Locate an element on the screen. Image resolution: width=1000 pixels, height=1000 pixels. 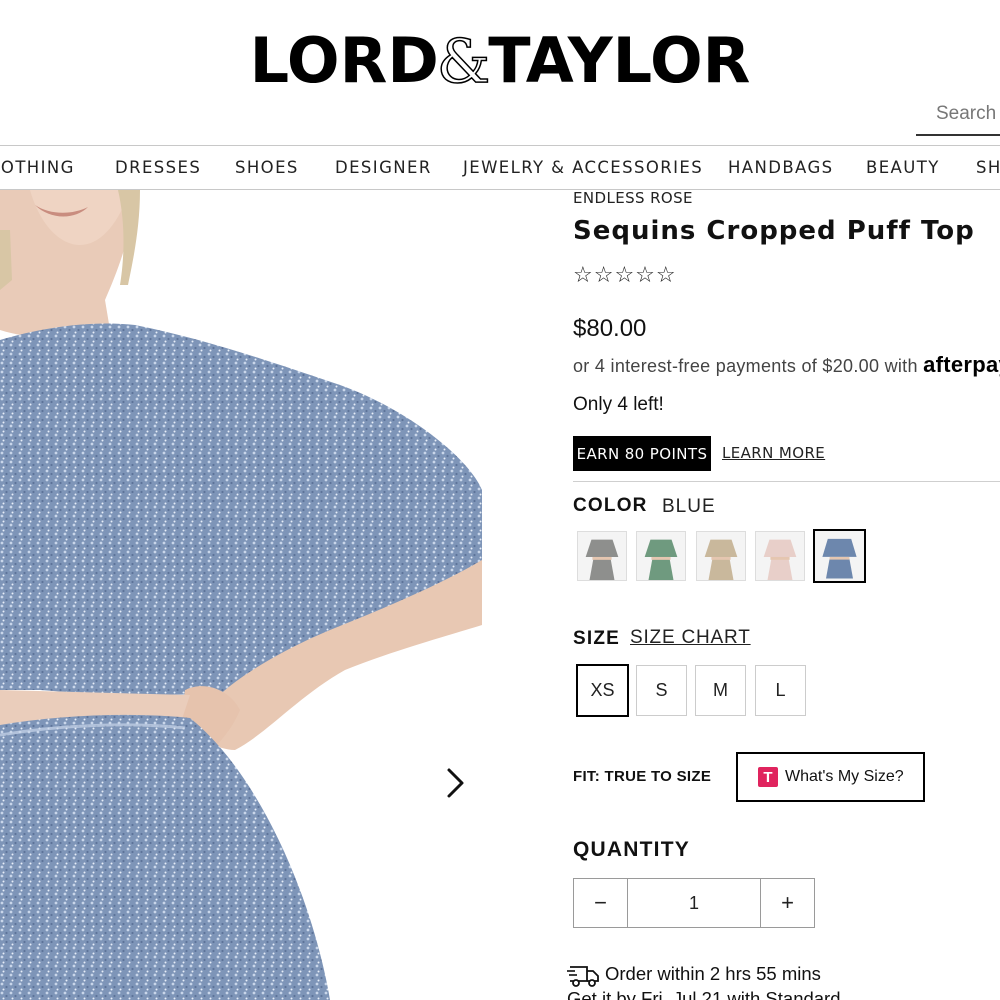
nav-item-clothing: CLOTHING is located at coordinates (37, 167).